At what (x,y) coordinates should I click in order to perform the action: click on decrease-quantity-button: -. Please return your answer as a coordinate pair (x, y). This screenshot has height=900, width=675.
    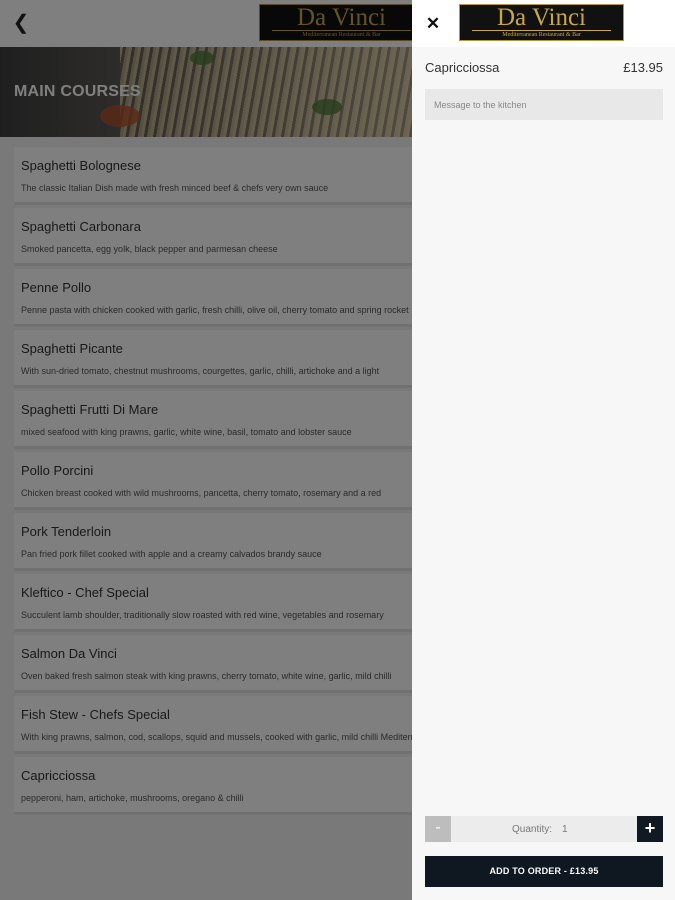
    Looking at the image, I should click on (438, 829).